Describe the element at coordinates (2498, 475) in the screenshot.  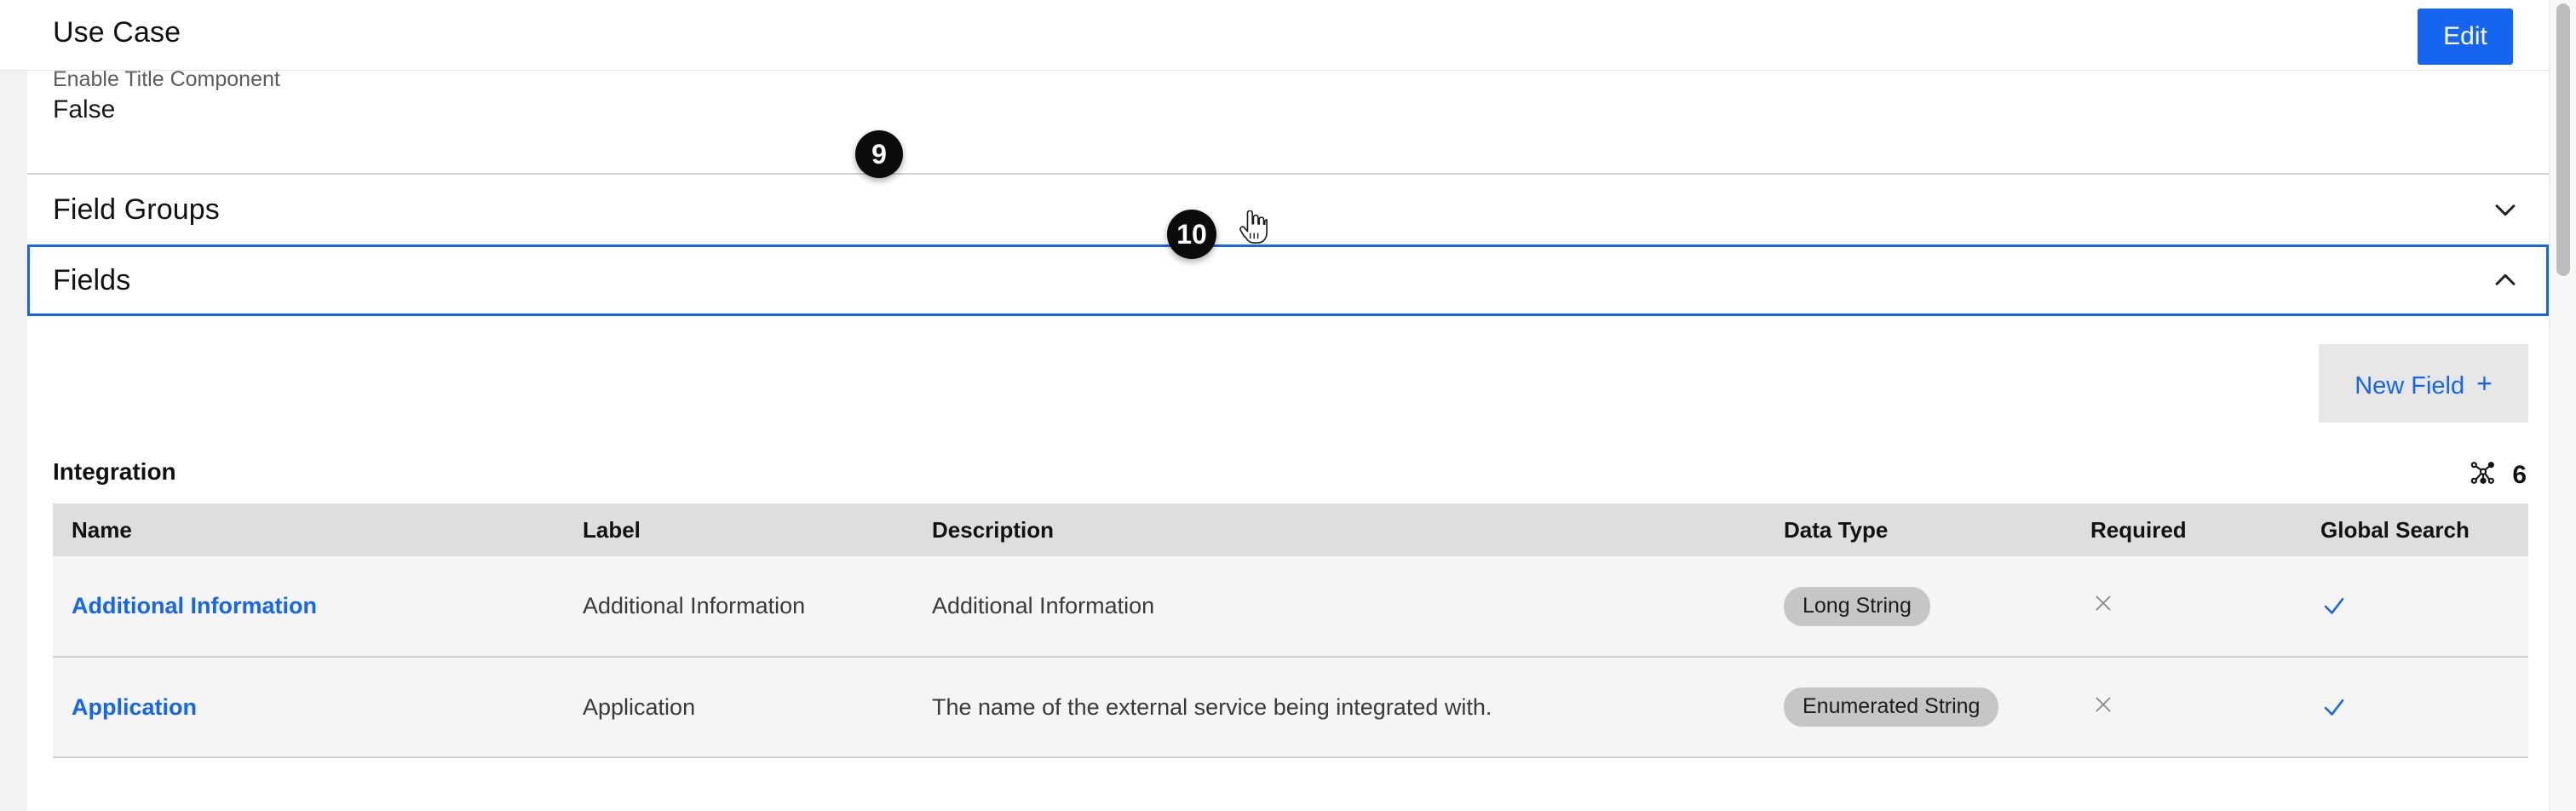
I see `relationship-count-group: 6` at that location.